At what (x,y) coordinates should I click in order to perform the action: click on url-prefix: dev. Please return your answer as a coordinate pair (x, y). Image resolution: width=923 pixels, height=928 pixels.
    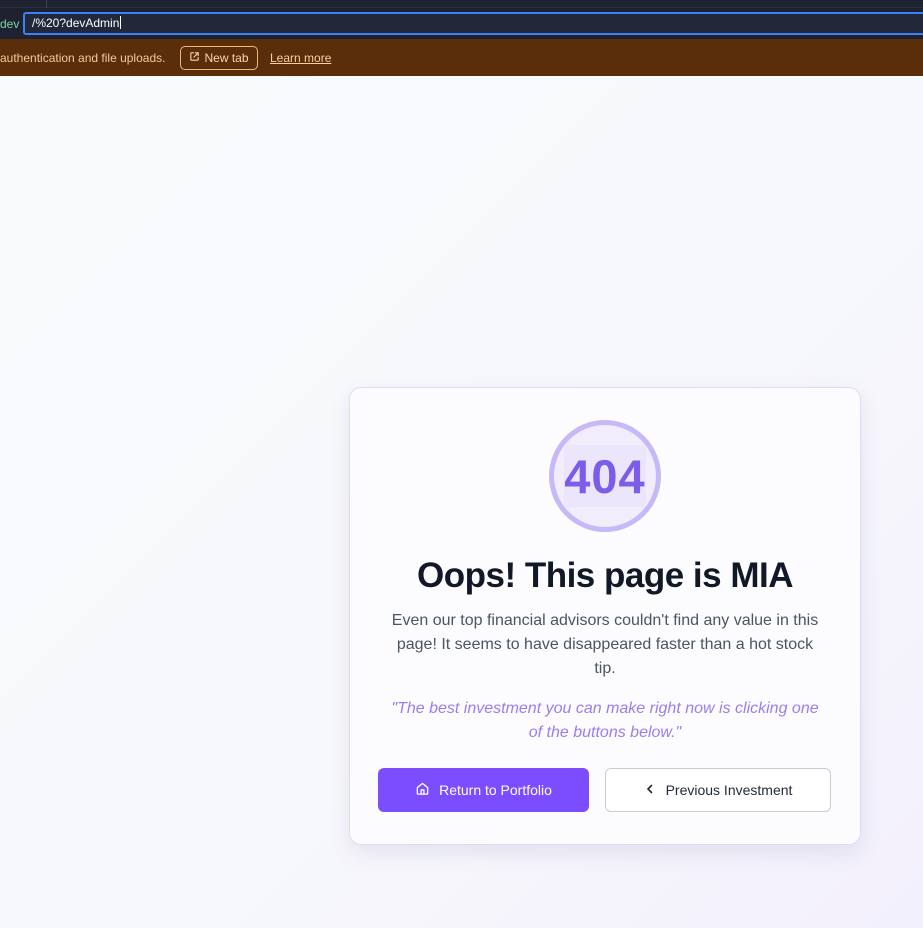
    Looking at the image, I should click on (10, 24).